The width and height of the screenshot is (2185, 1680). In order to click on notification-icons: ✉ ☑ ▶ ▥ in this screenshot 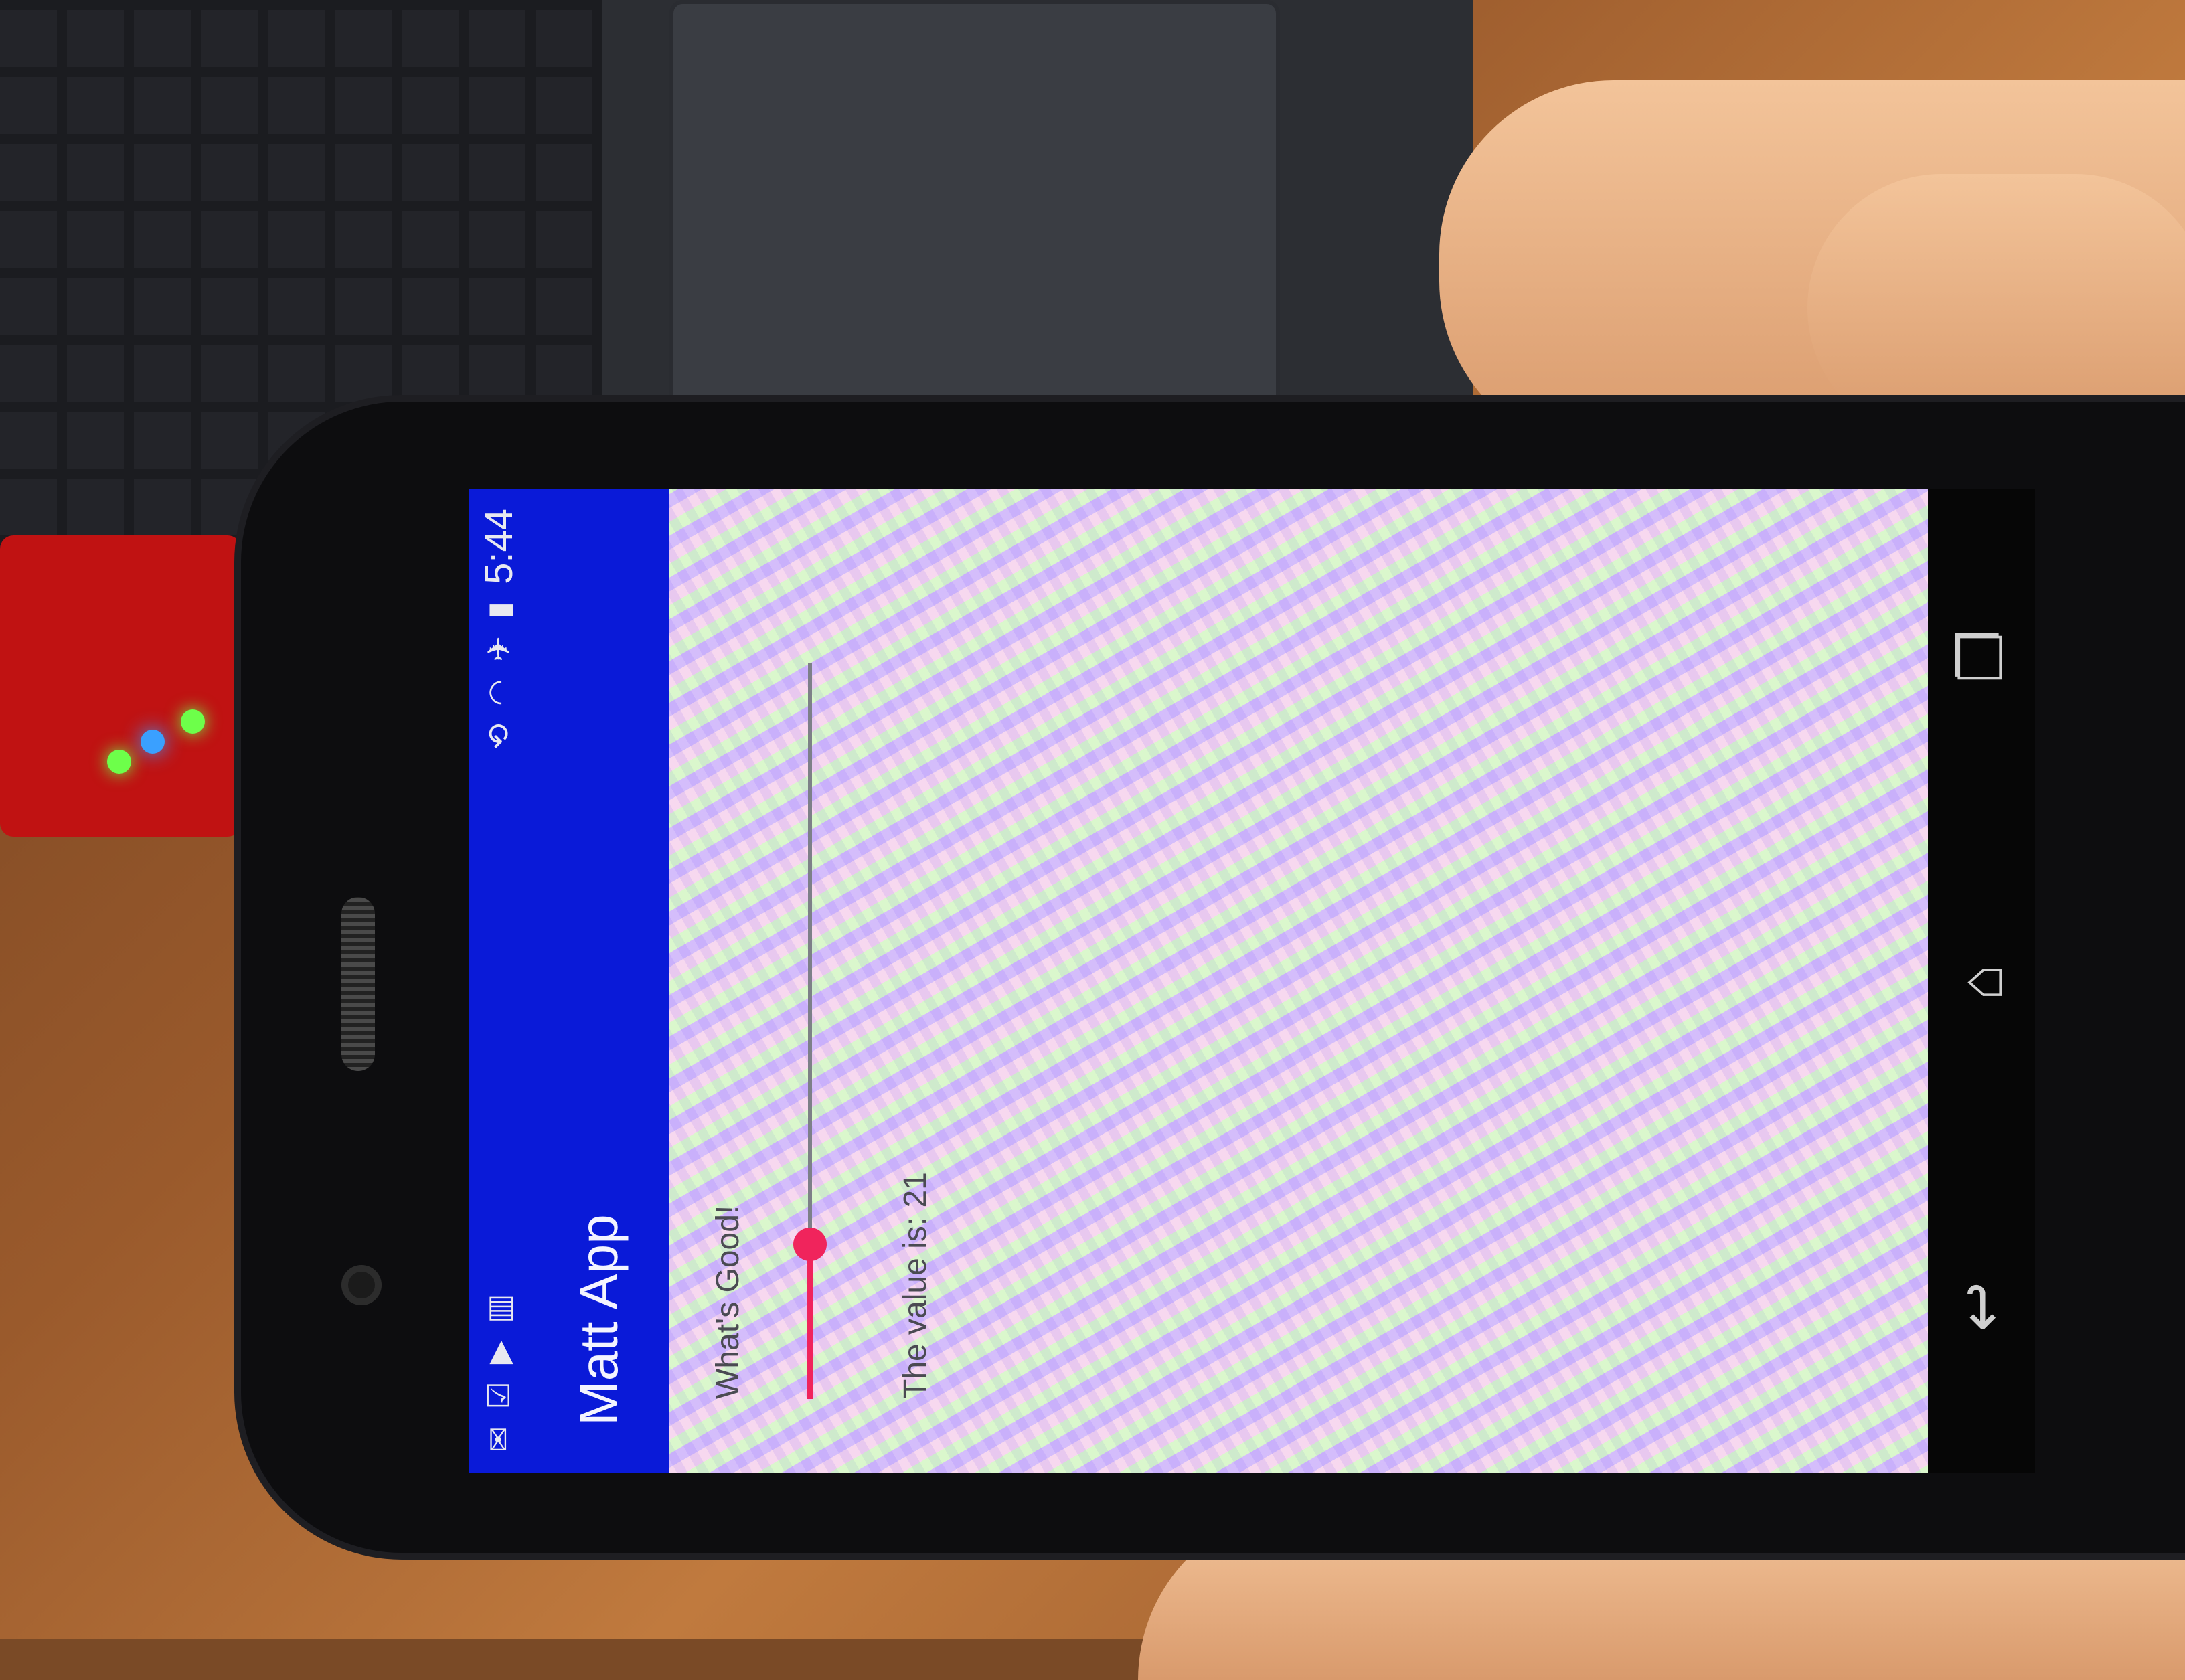, I will do `click(498, 1373)`.